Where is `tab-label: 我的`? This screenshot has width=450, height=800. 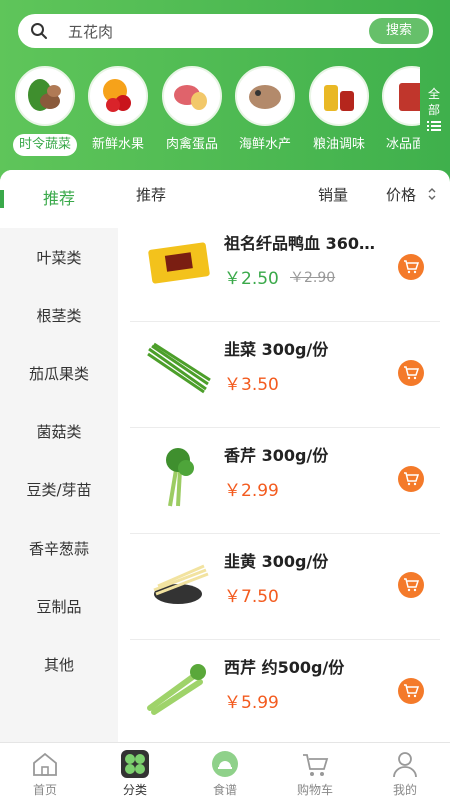 tab-label: 我的 is located at coordinates (404, 790).